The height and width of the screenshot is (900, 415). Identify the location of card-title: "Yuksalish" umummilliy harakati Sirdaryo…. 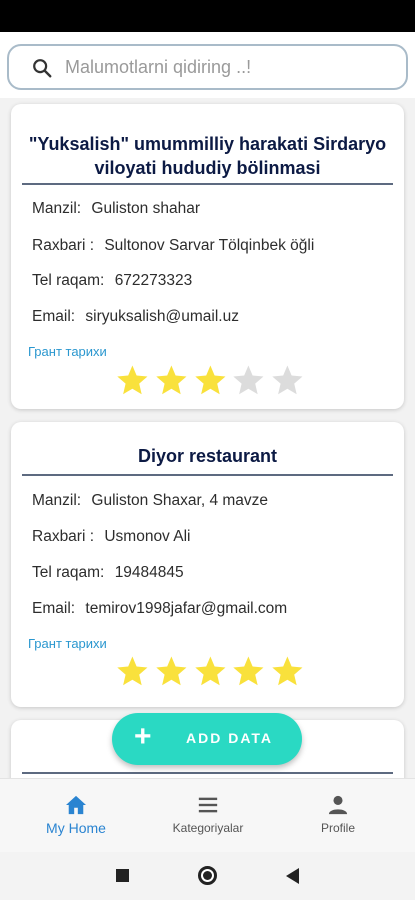
(207, 156).